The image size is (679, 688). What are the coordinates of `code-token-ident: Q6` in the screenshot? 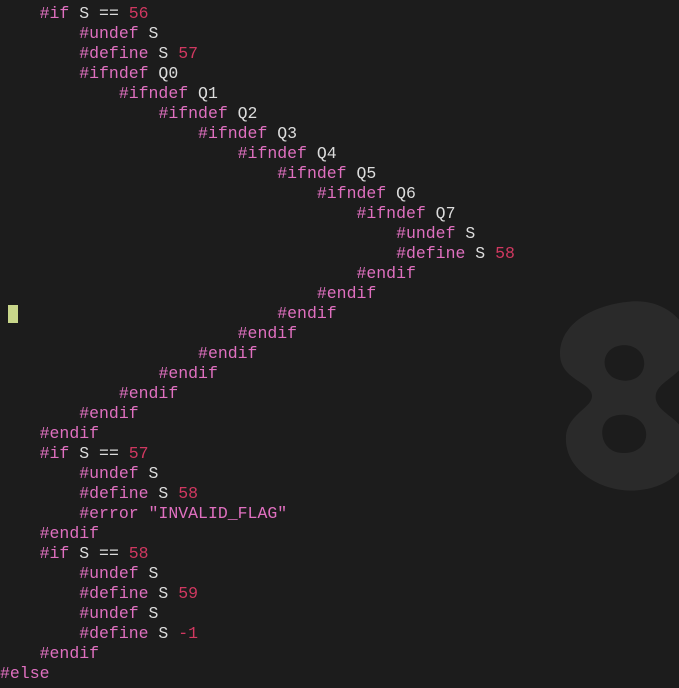 It's located at (401, 193).